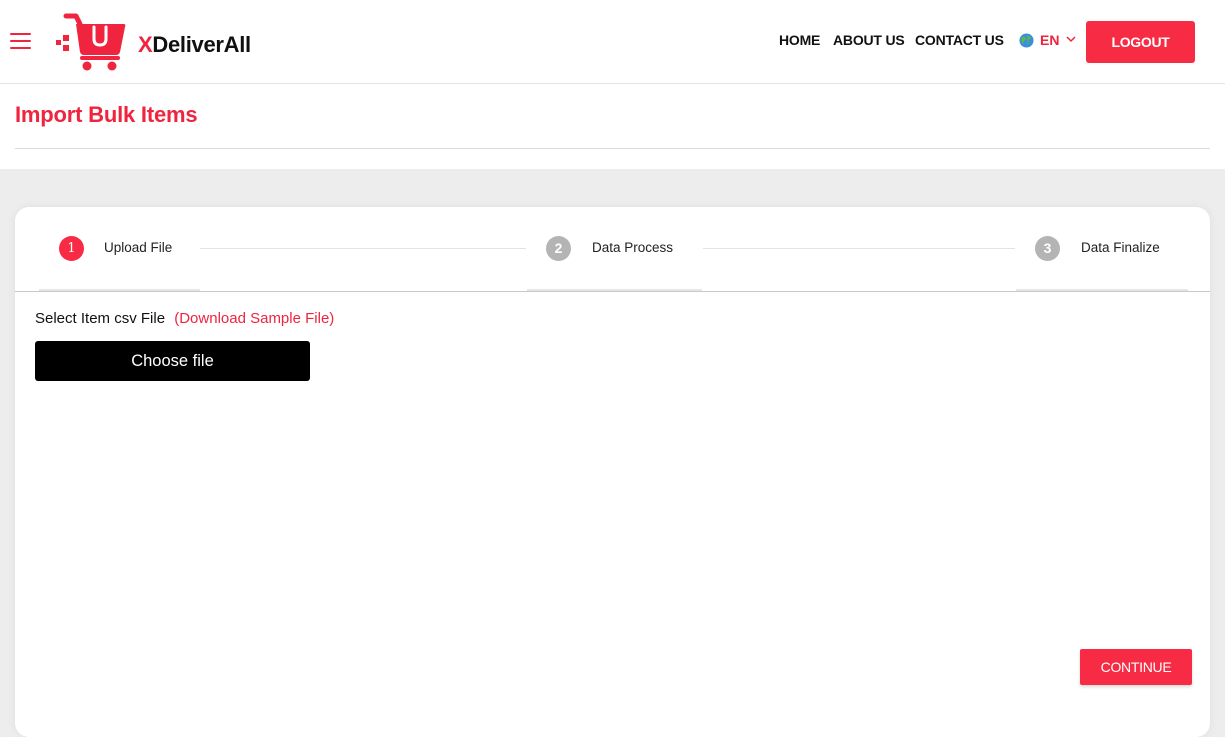 This screenshot has height=737, width=1225. What do you see at coordinates (1071, 39) in the screenshot?
I see `chevron-down-icon` at bounding box center [1071, 39].